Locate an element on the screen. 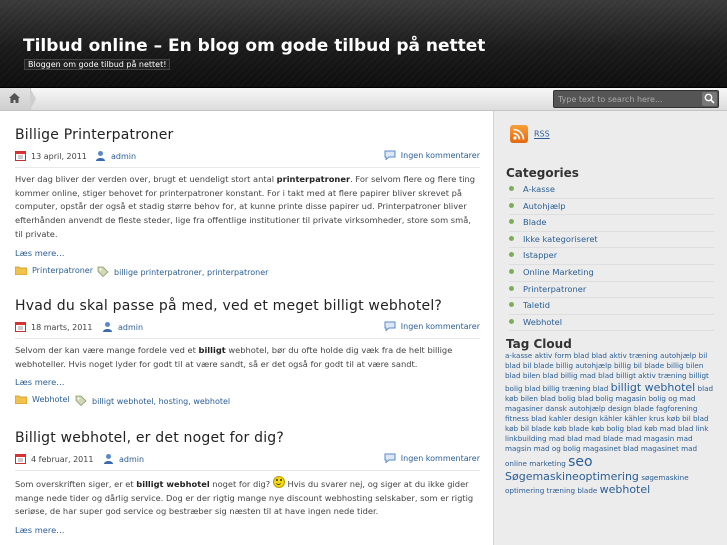 This screenshot has width=727, height=545. category-label: Istapper is located at coordinates (540, 255).